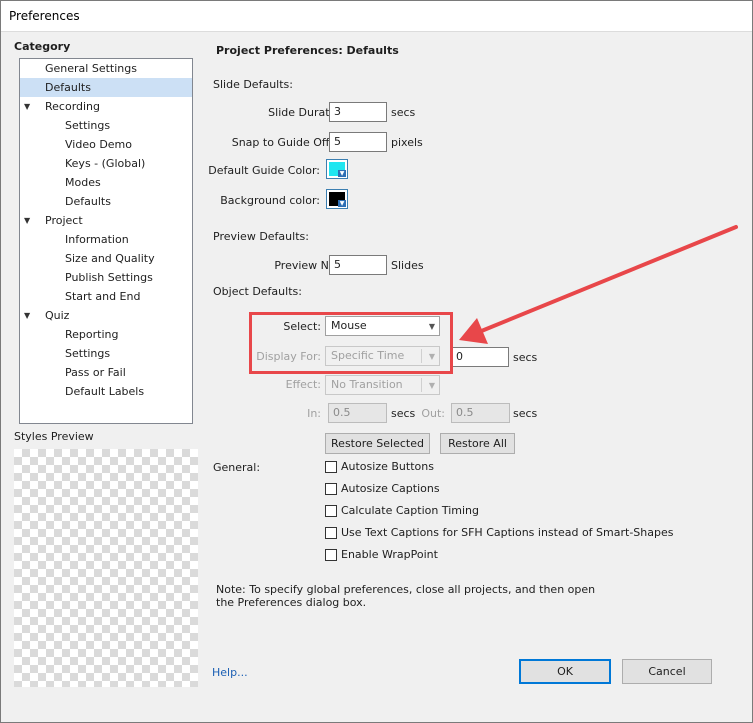  Describe the element at coordinates (607, 279) in the screenshot. I see `arrow-shaft` at that location.